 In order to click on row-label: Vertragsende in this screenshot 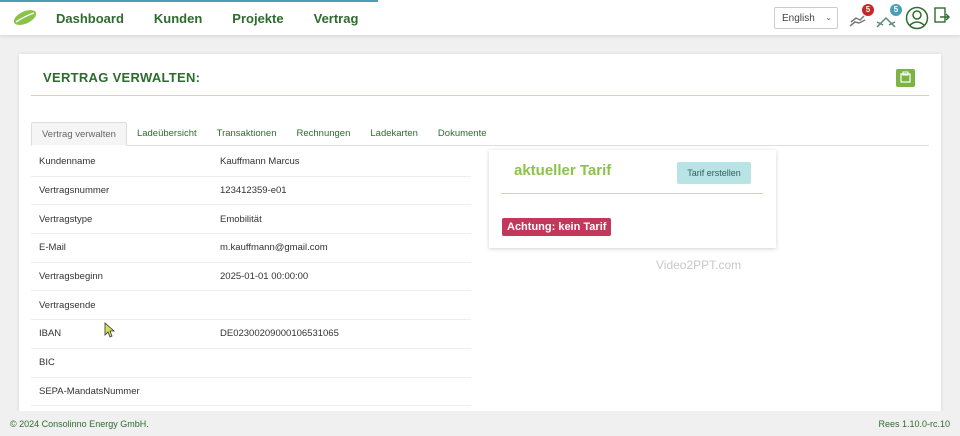, I will do `click(67, 305)`.